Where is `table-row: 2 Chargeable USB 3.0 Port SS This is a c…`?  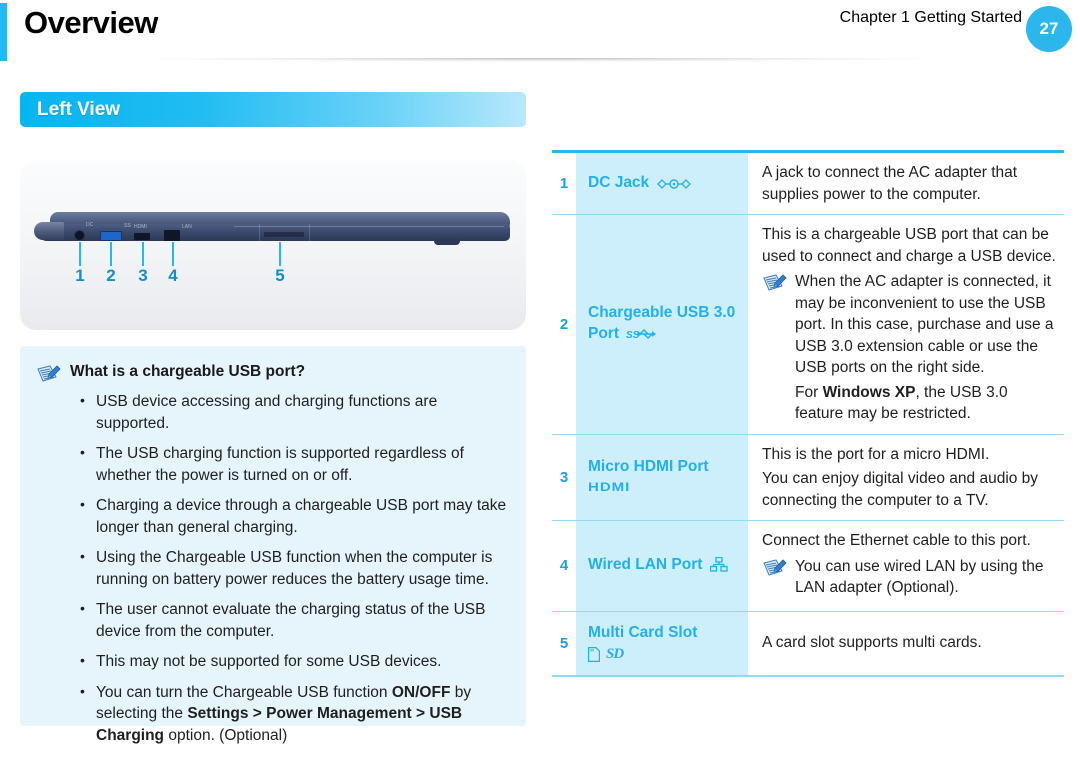
table-row: 2 Chargeable USB 3.0 Port SS This is a c… is located at coordinates (808, 324).